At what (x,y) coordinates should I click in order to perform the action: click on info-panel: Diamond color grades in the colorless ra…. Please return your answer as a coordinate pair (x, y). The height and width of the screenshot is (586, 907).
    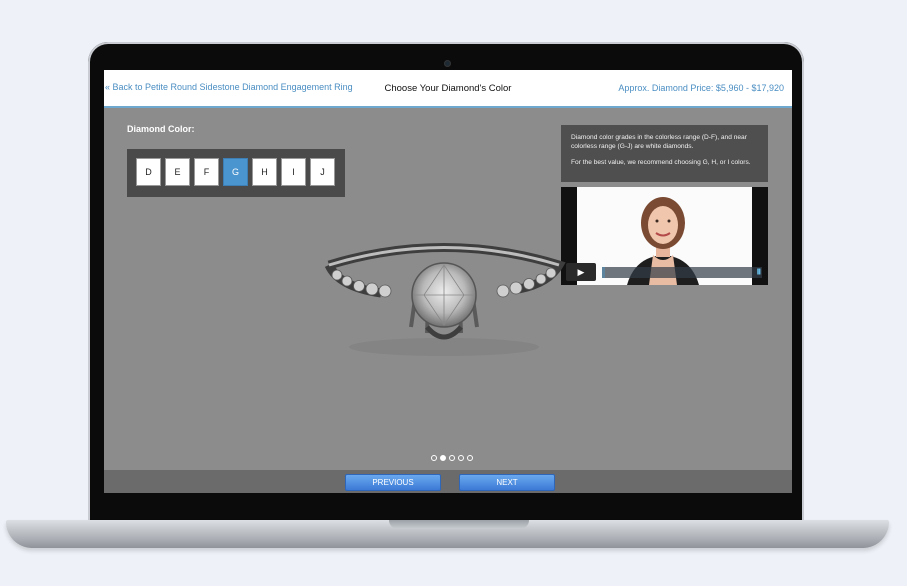
    Looking at the image, I should click on (664, 153).